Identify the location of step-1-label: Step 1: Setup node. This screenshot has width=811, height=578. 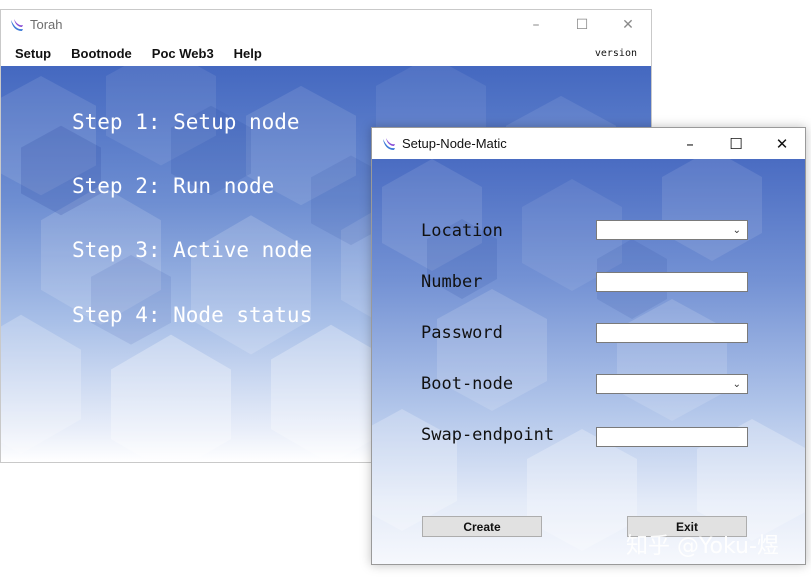
(186, 122).